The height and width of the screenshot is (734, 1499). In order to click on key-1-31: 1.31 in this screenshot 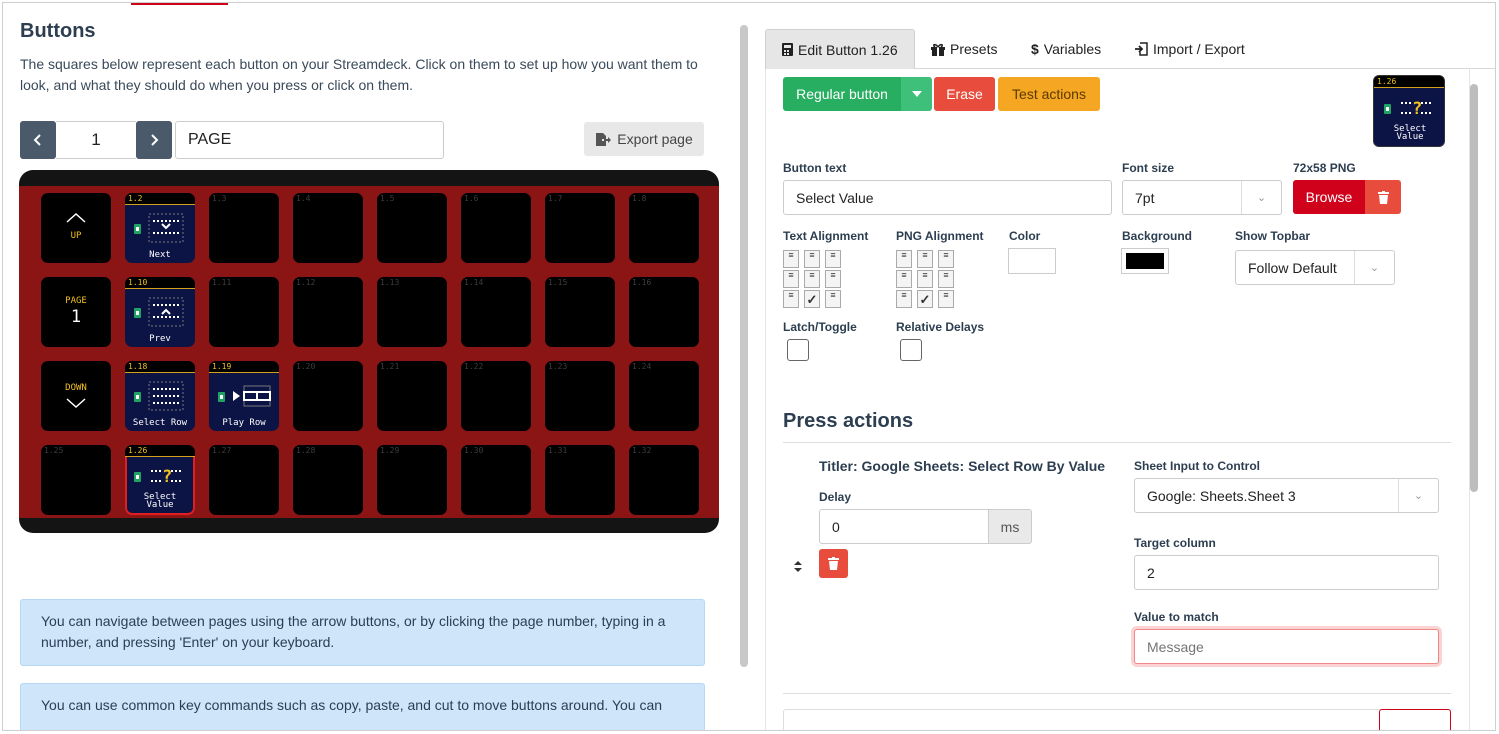, I will do `click(580, 480)`.